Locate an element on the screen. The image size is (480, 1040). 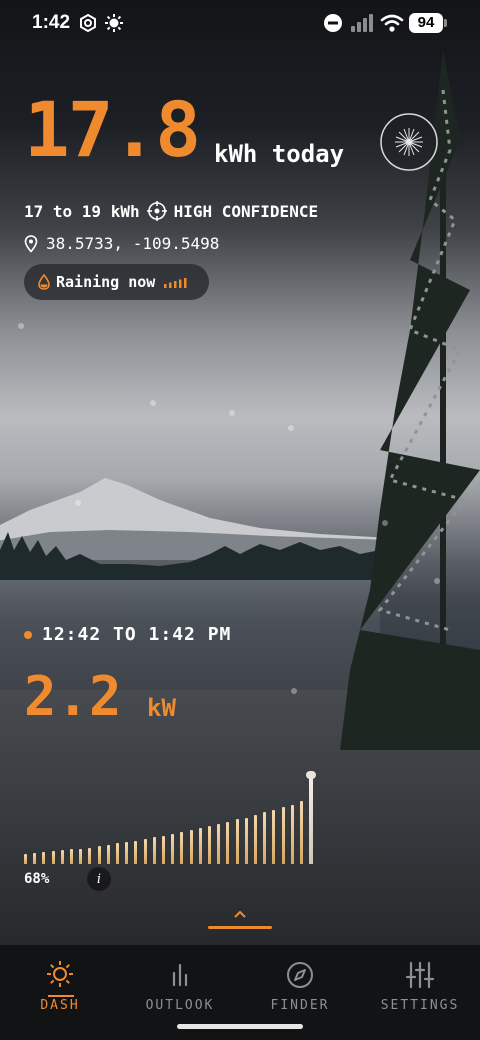
tab-dash: DASH is located at coordinates (60, 985).